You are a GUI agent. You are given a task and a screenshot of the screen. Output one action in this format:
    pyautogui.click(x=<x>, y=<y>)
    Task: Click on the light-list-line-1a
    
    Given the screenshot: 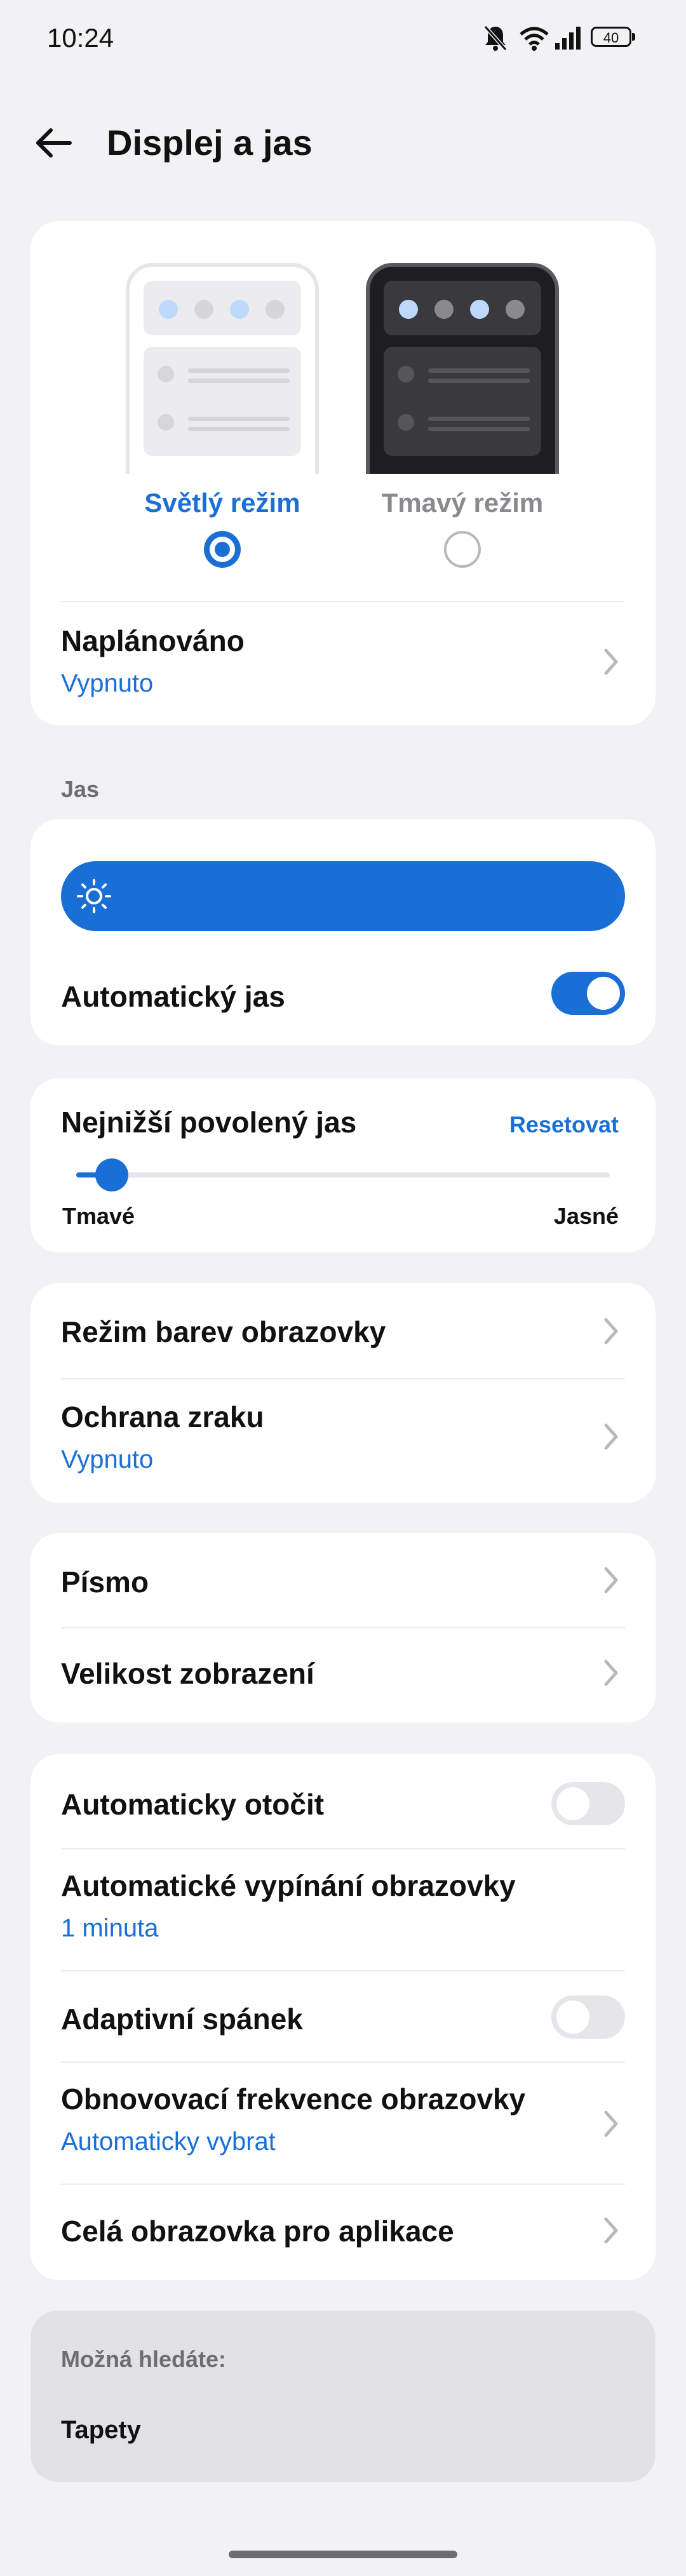 What is the action you would take?
    pyautogui.click(x=239, y=370)
    